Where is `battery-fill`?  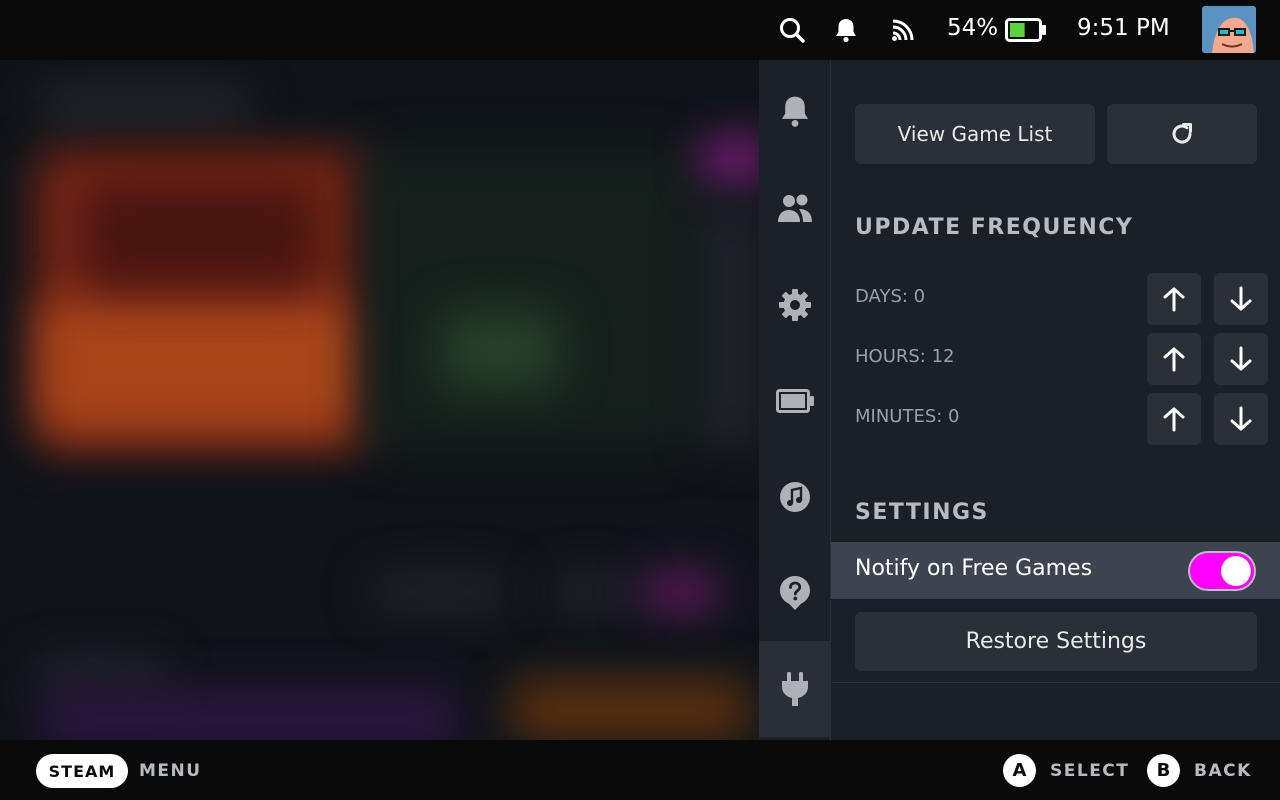 battery-fill is located at coordinates (1017, 30).